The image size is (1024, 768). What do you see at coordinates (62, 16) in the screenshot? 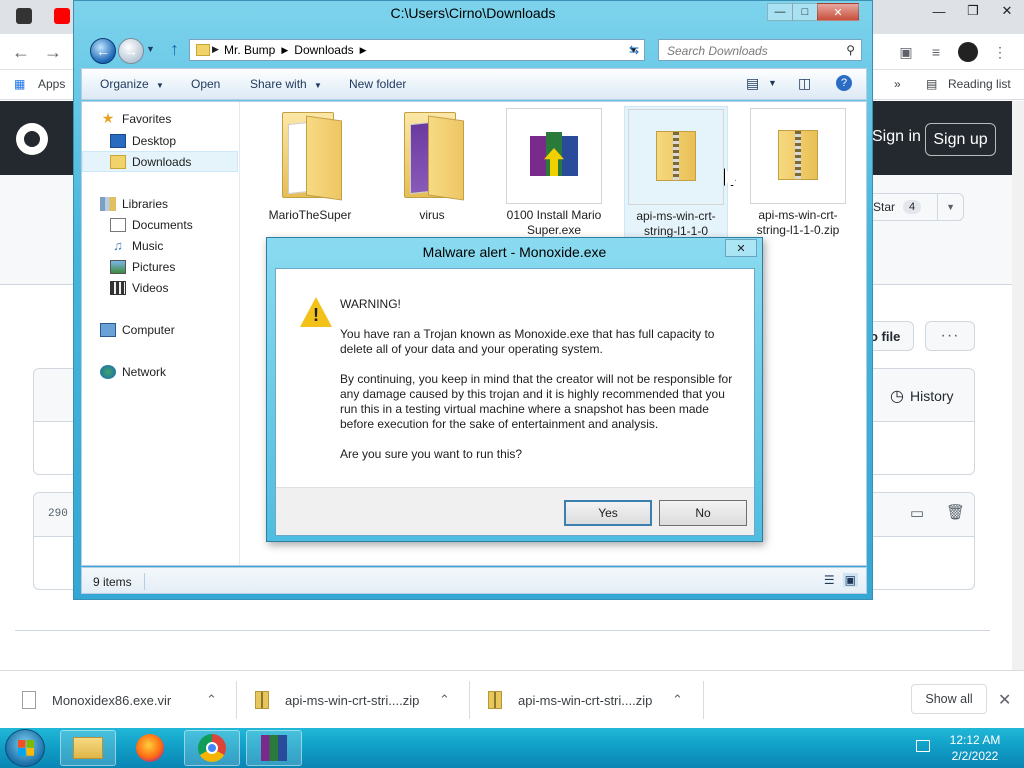
I see `youtube-tab-icon` at bounding box center [62, 16].